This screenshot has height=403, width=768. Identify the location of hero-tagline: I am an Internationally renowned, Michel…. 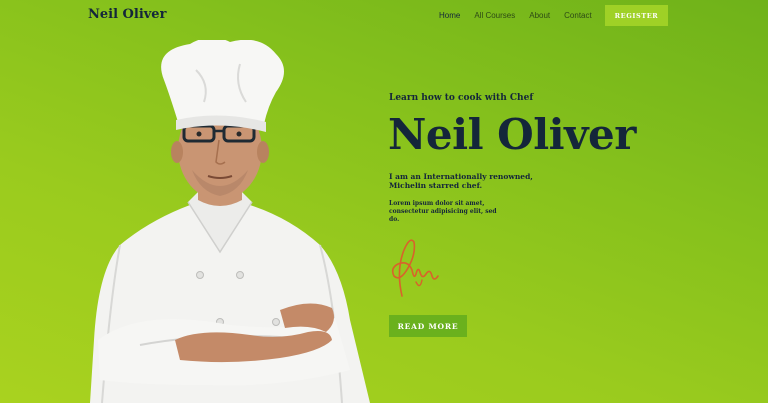
(461, 181).